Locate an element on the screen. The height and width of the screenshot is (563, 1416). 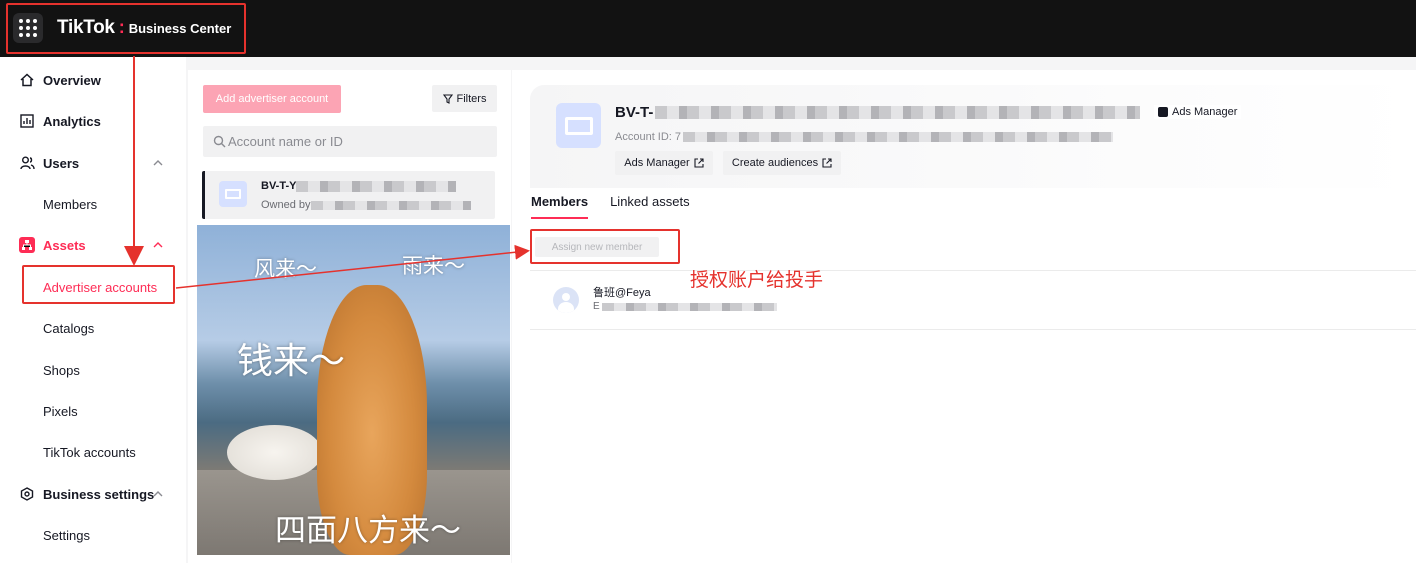
sidebar-item-users: Users is located at coordinates (90, 163).